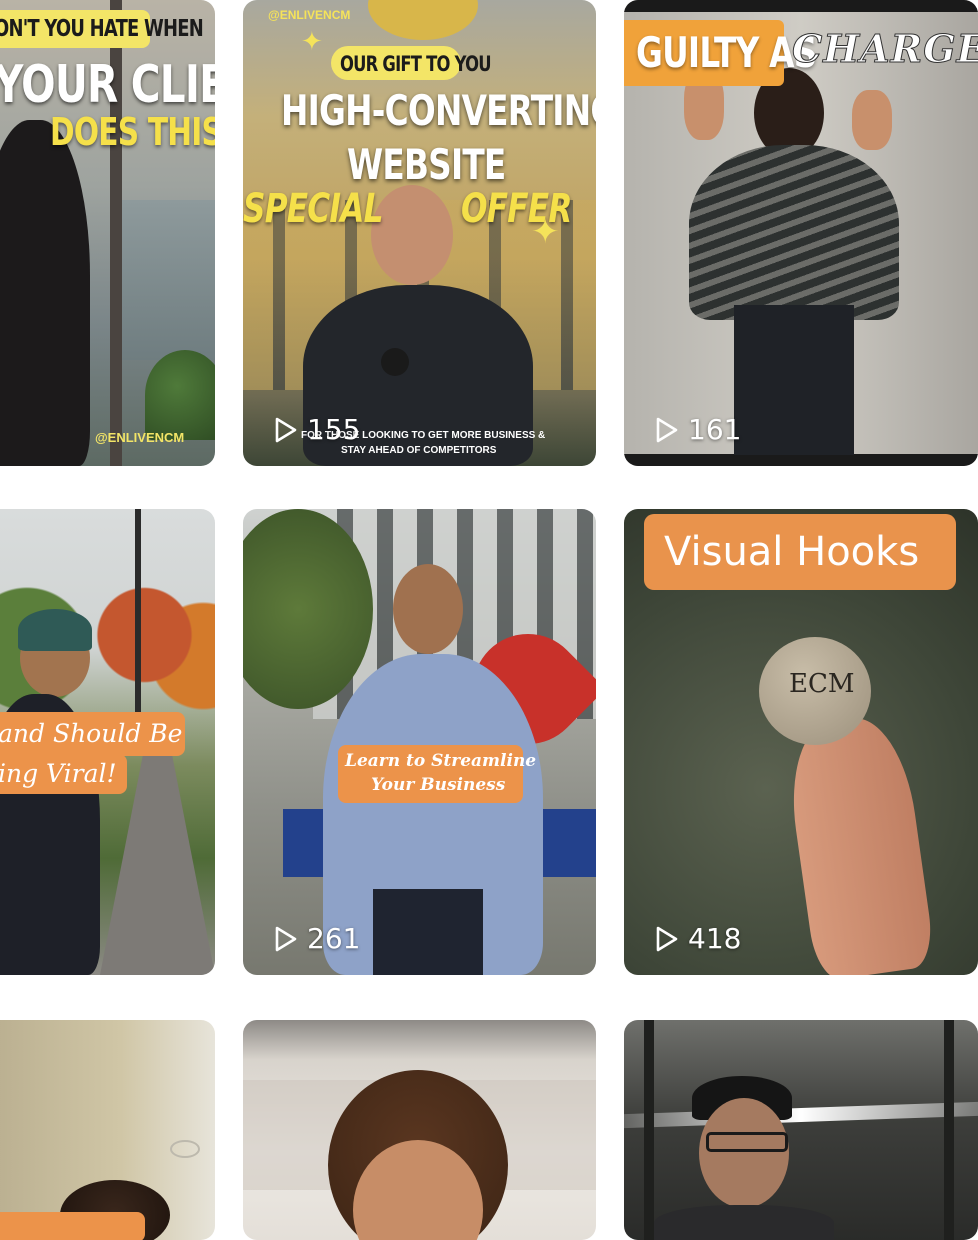  What do you see at coordinates (334, 429) in the screenshot?
I see `play-count-value: 155` at bounding box center [334, 429].